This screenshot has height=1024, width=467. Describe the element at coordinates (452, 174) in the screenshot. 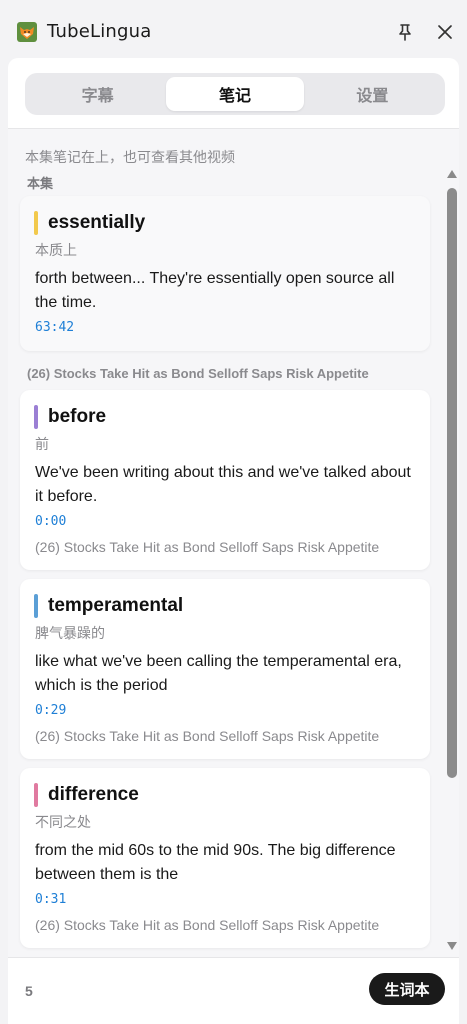

I see `scroll-up-arrow-icon` at that location.